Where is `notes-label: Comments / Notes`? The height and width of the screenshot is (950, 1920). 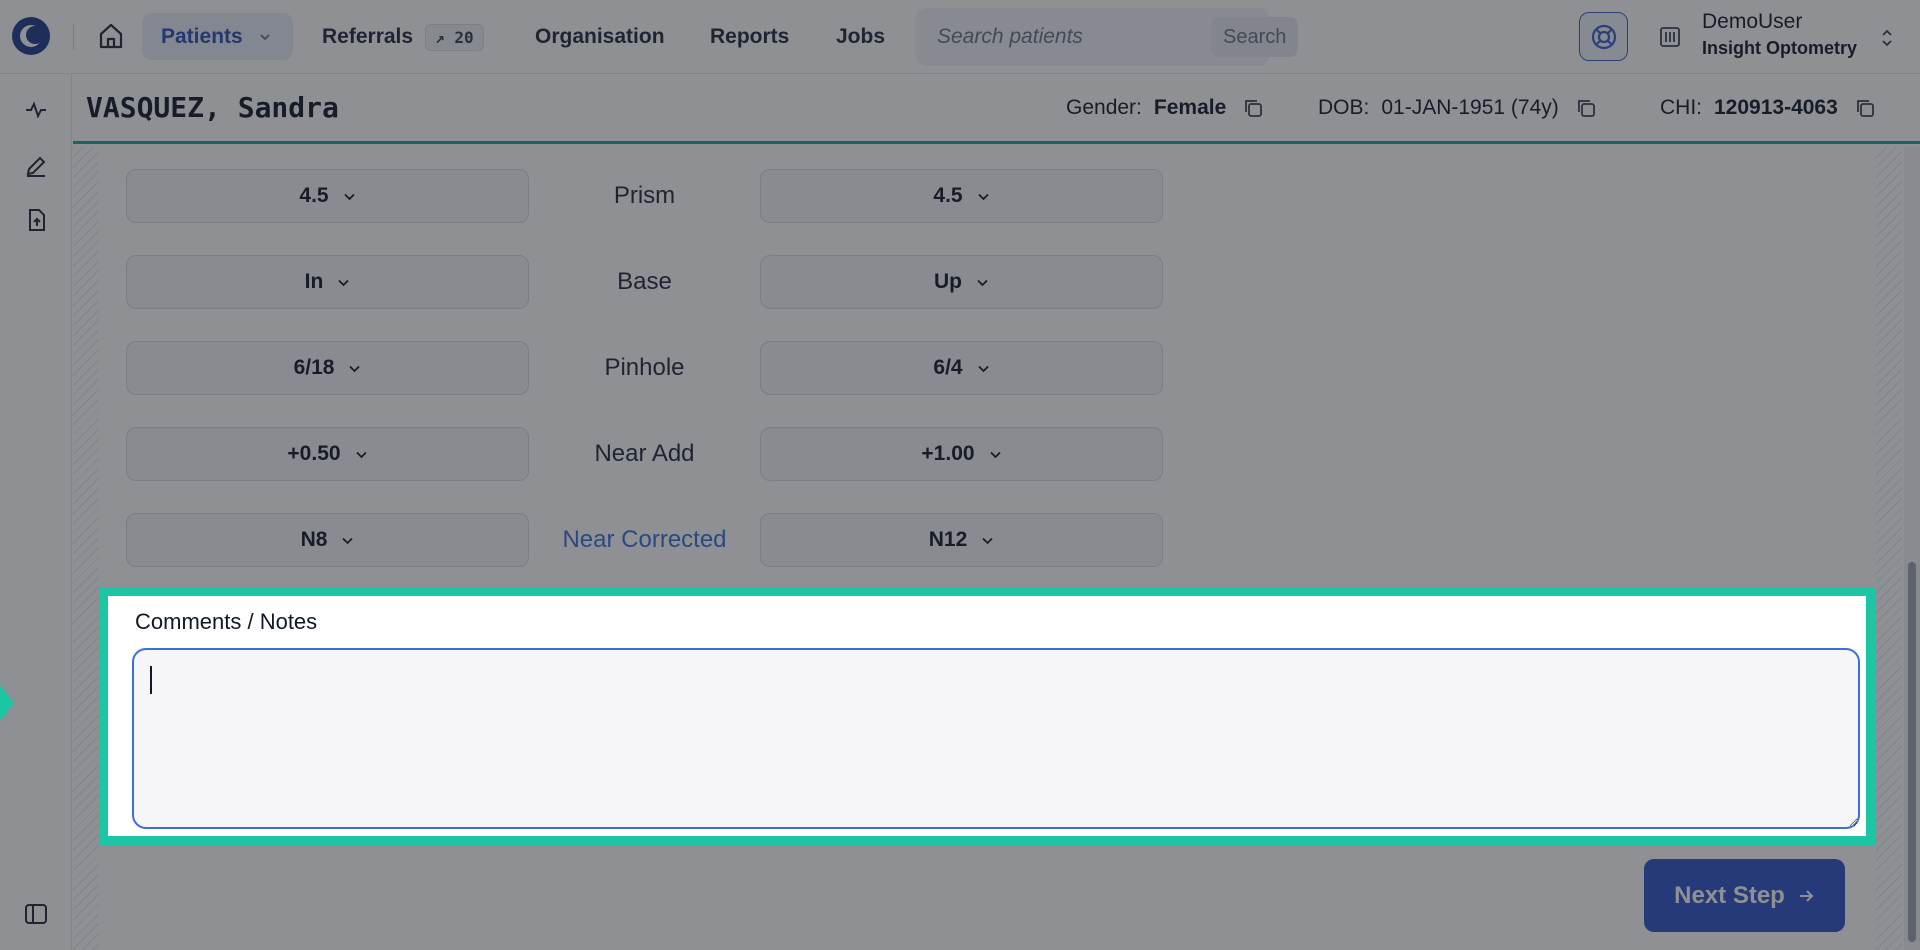
notes-label: Comments / Notes is located at coordinates (226, 621).